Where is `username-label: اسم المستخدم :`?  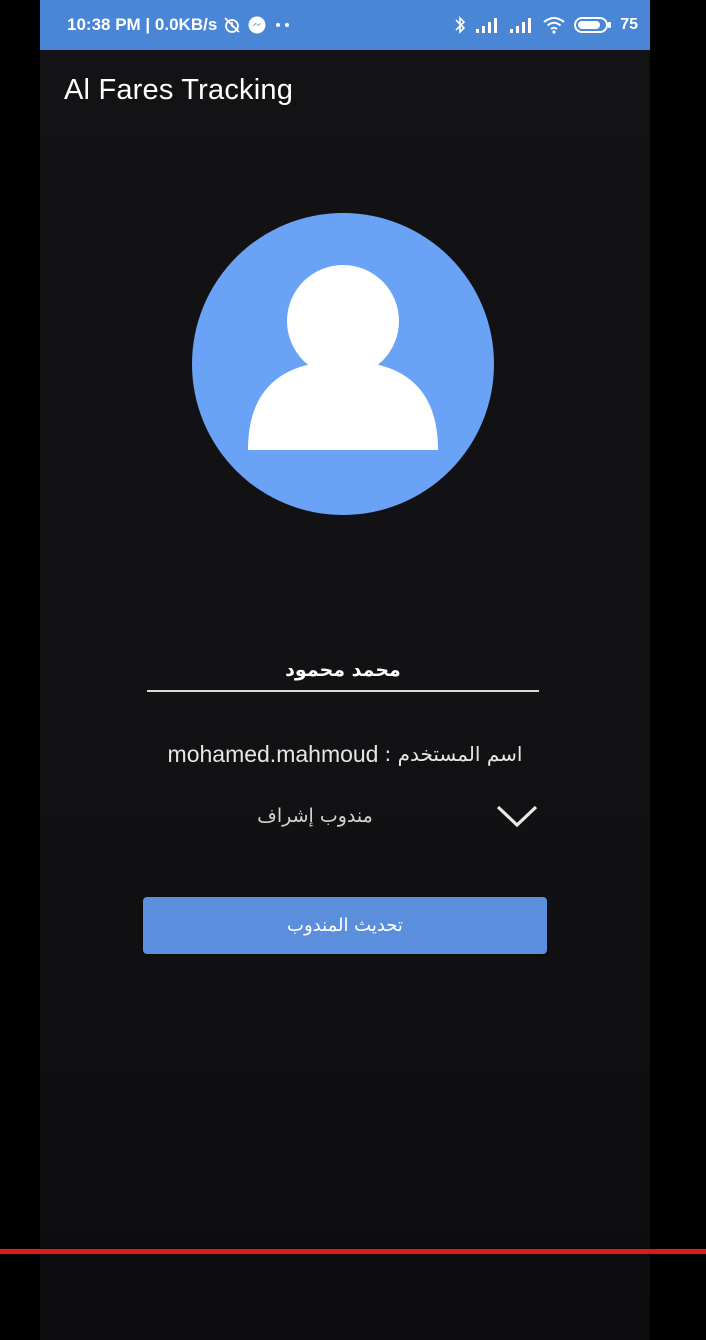 username-label: اسم المستخدم : is located at coordinates (453, 754).